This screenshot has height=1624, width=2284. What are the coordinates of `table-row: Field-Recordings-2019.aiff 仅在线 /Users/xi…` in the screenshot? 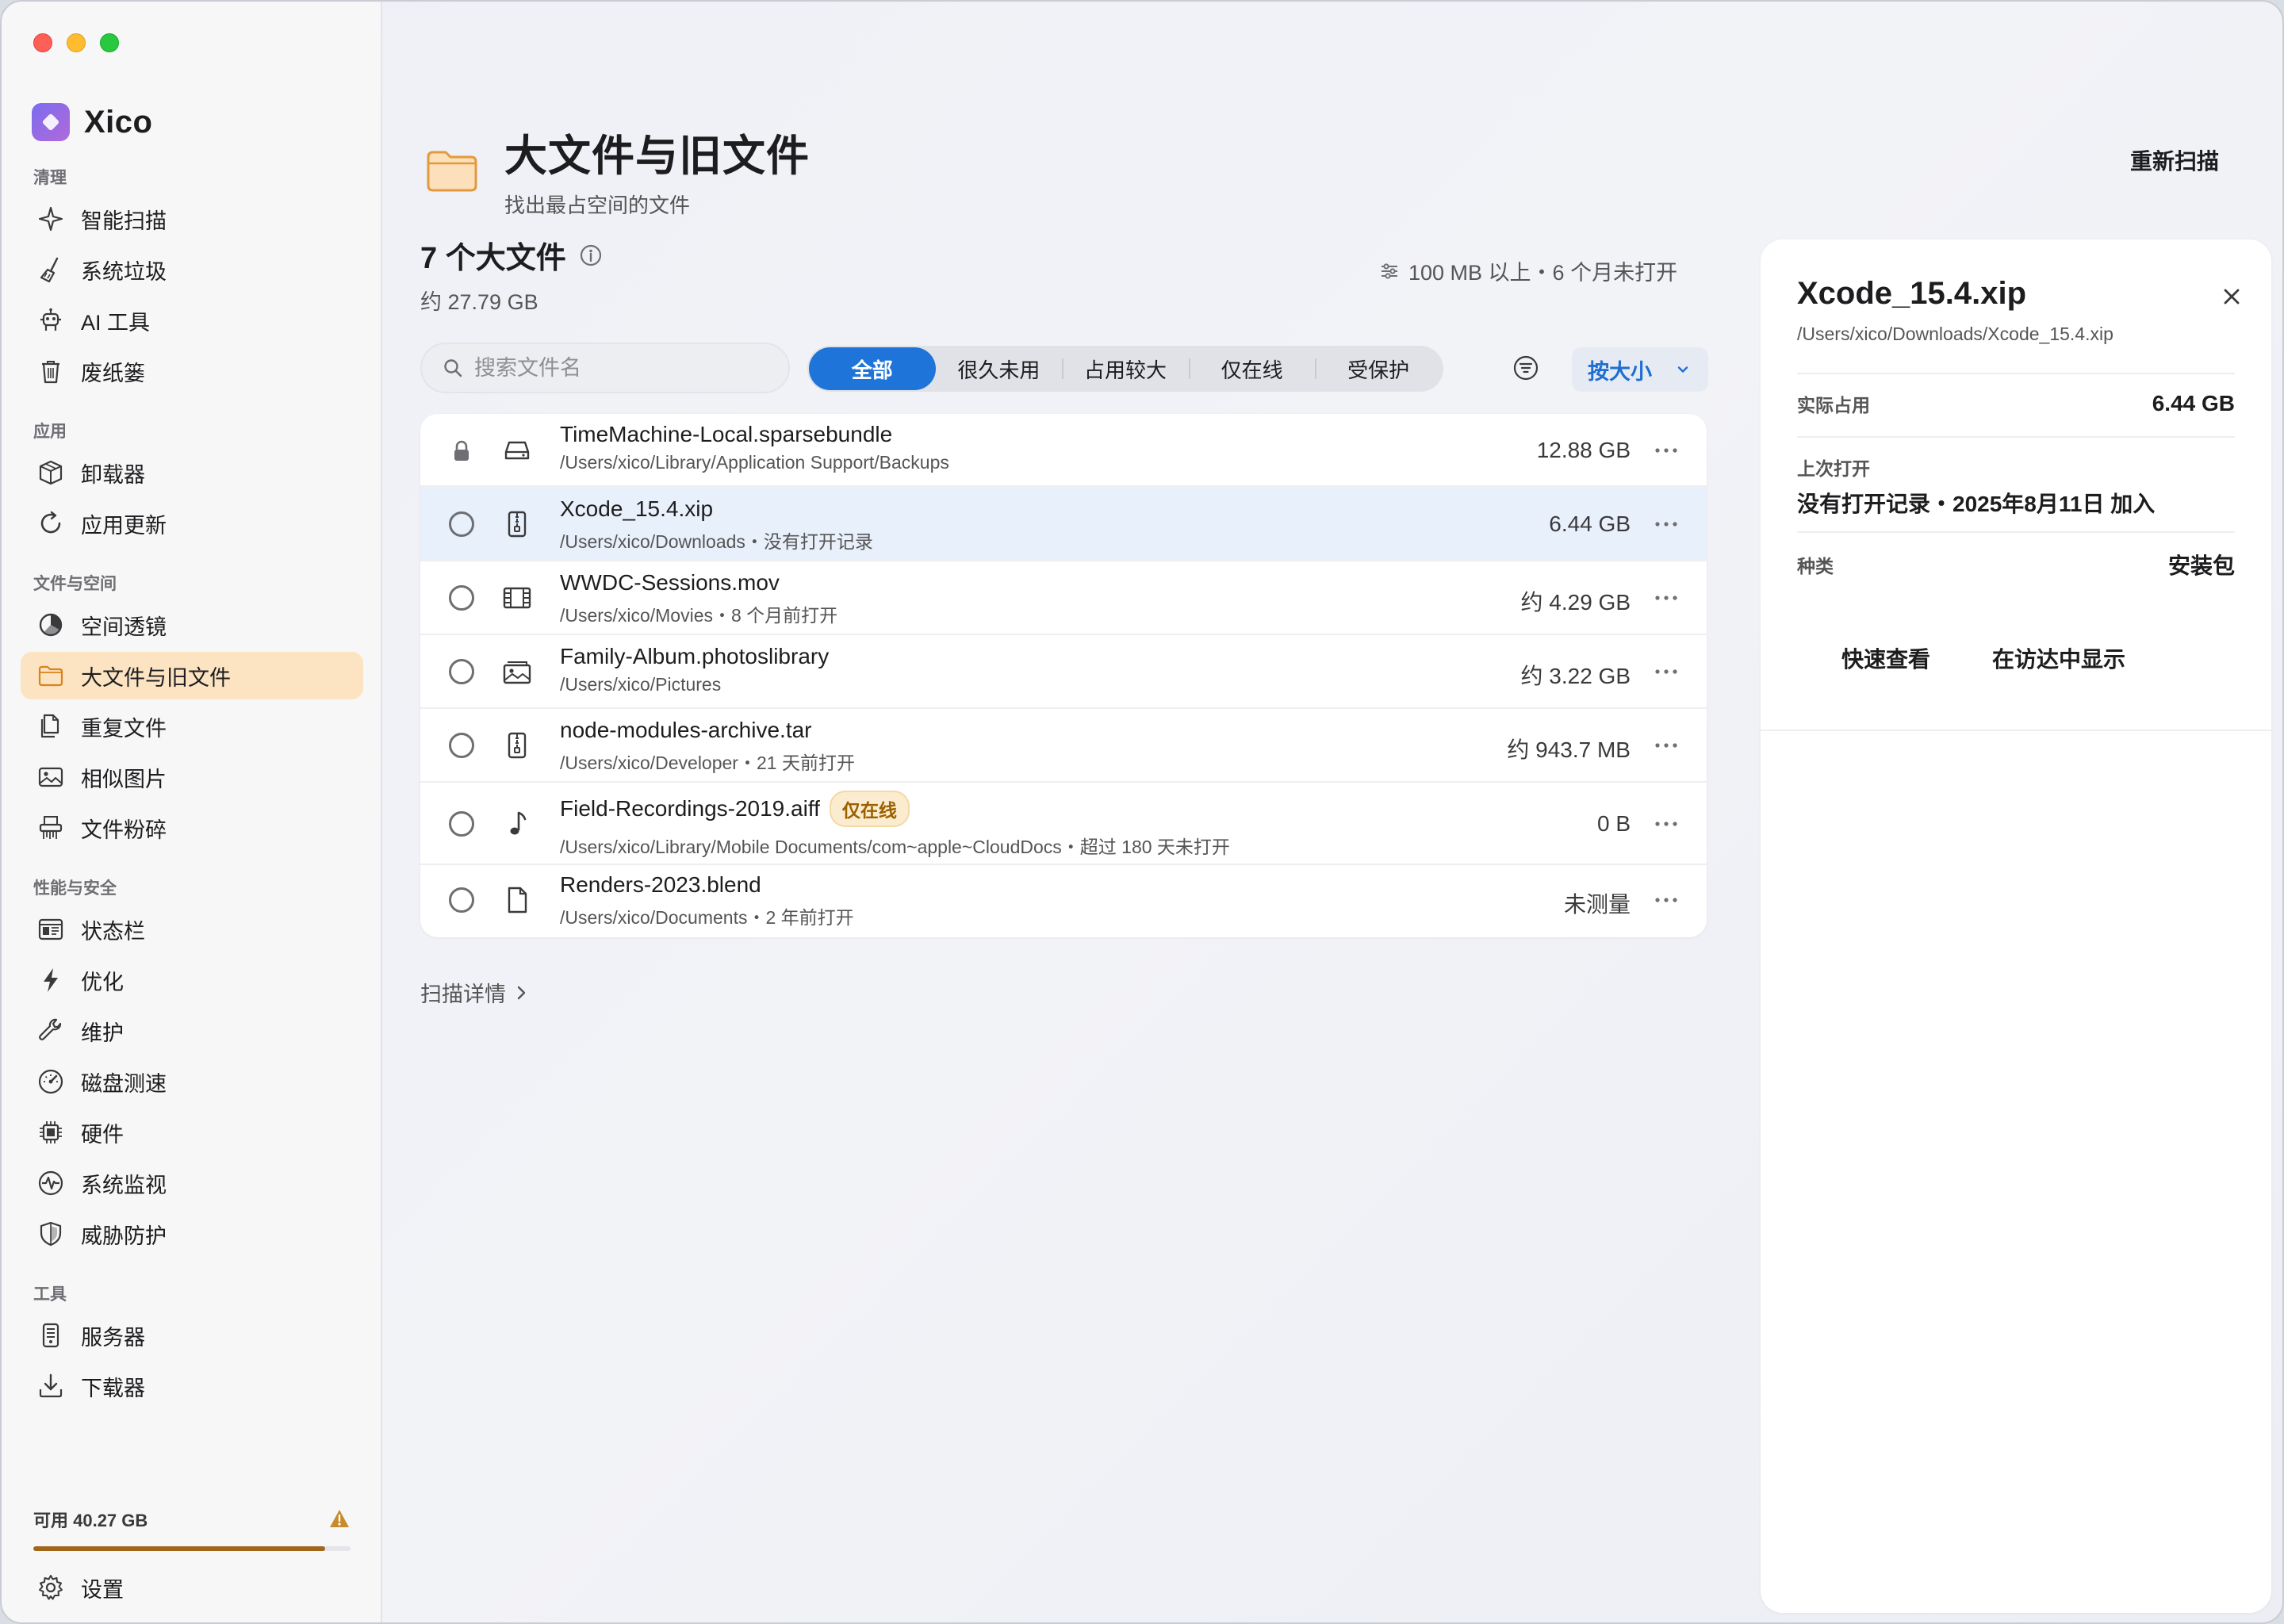 It's located at (1063, 824).